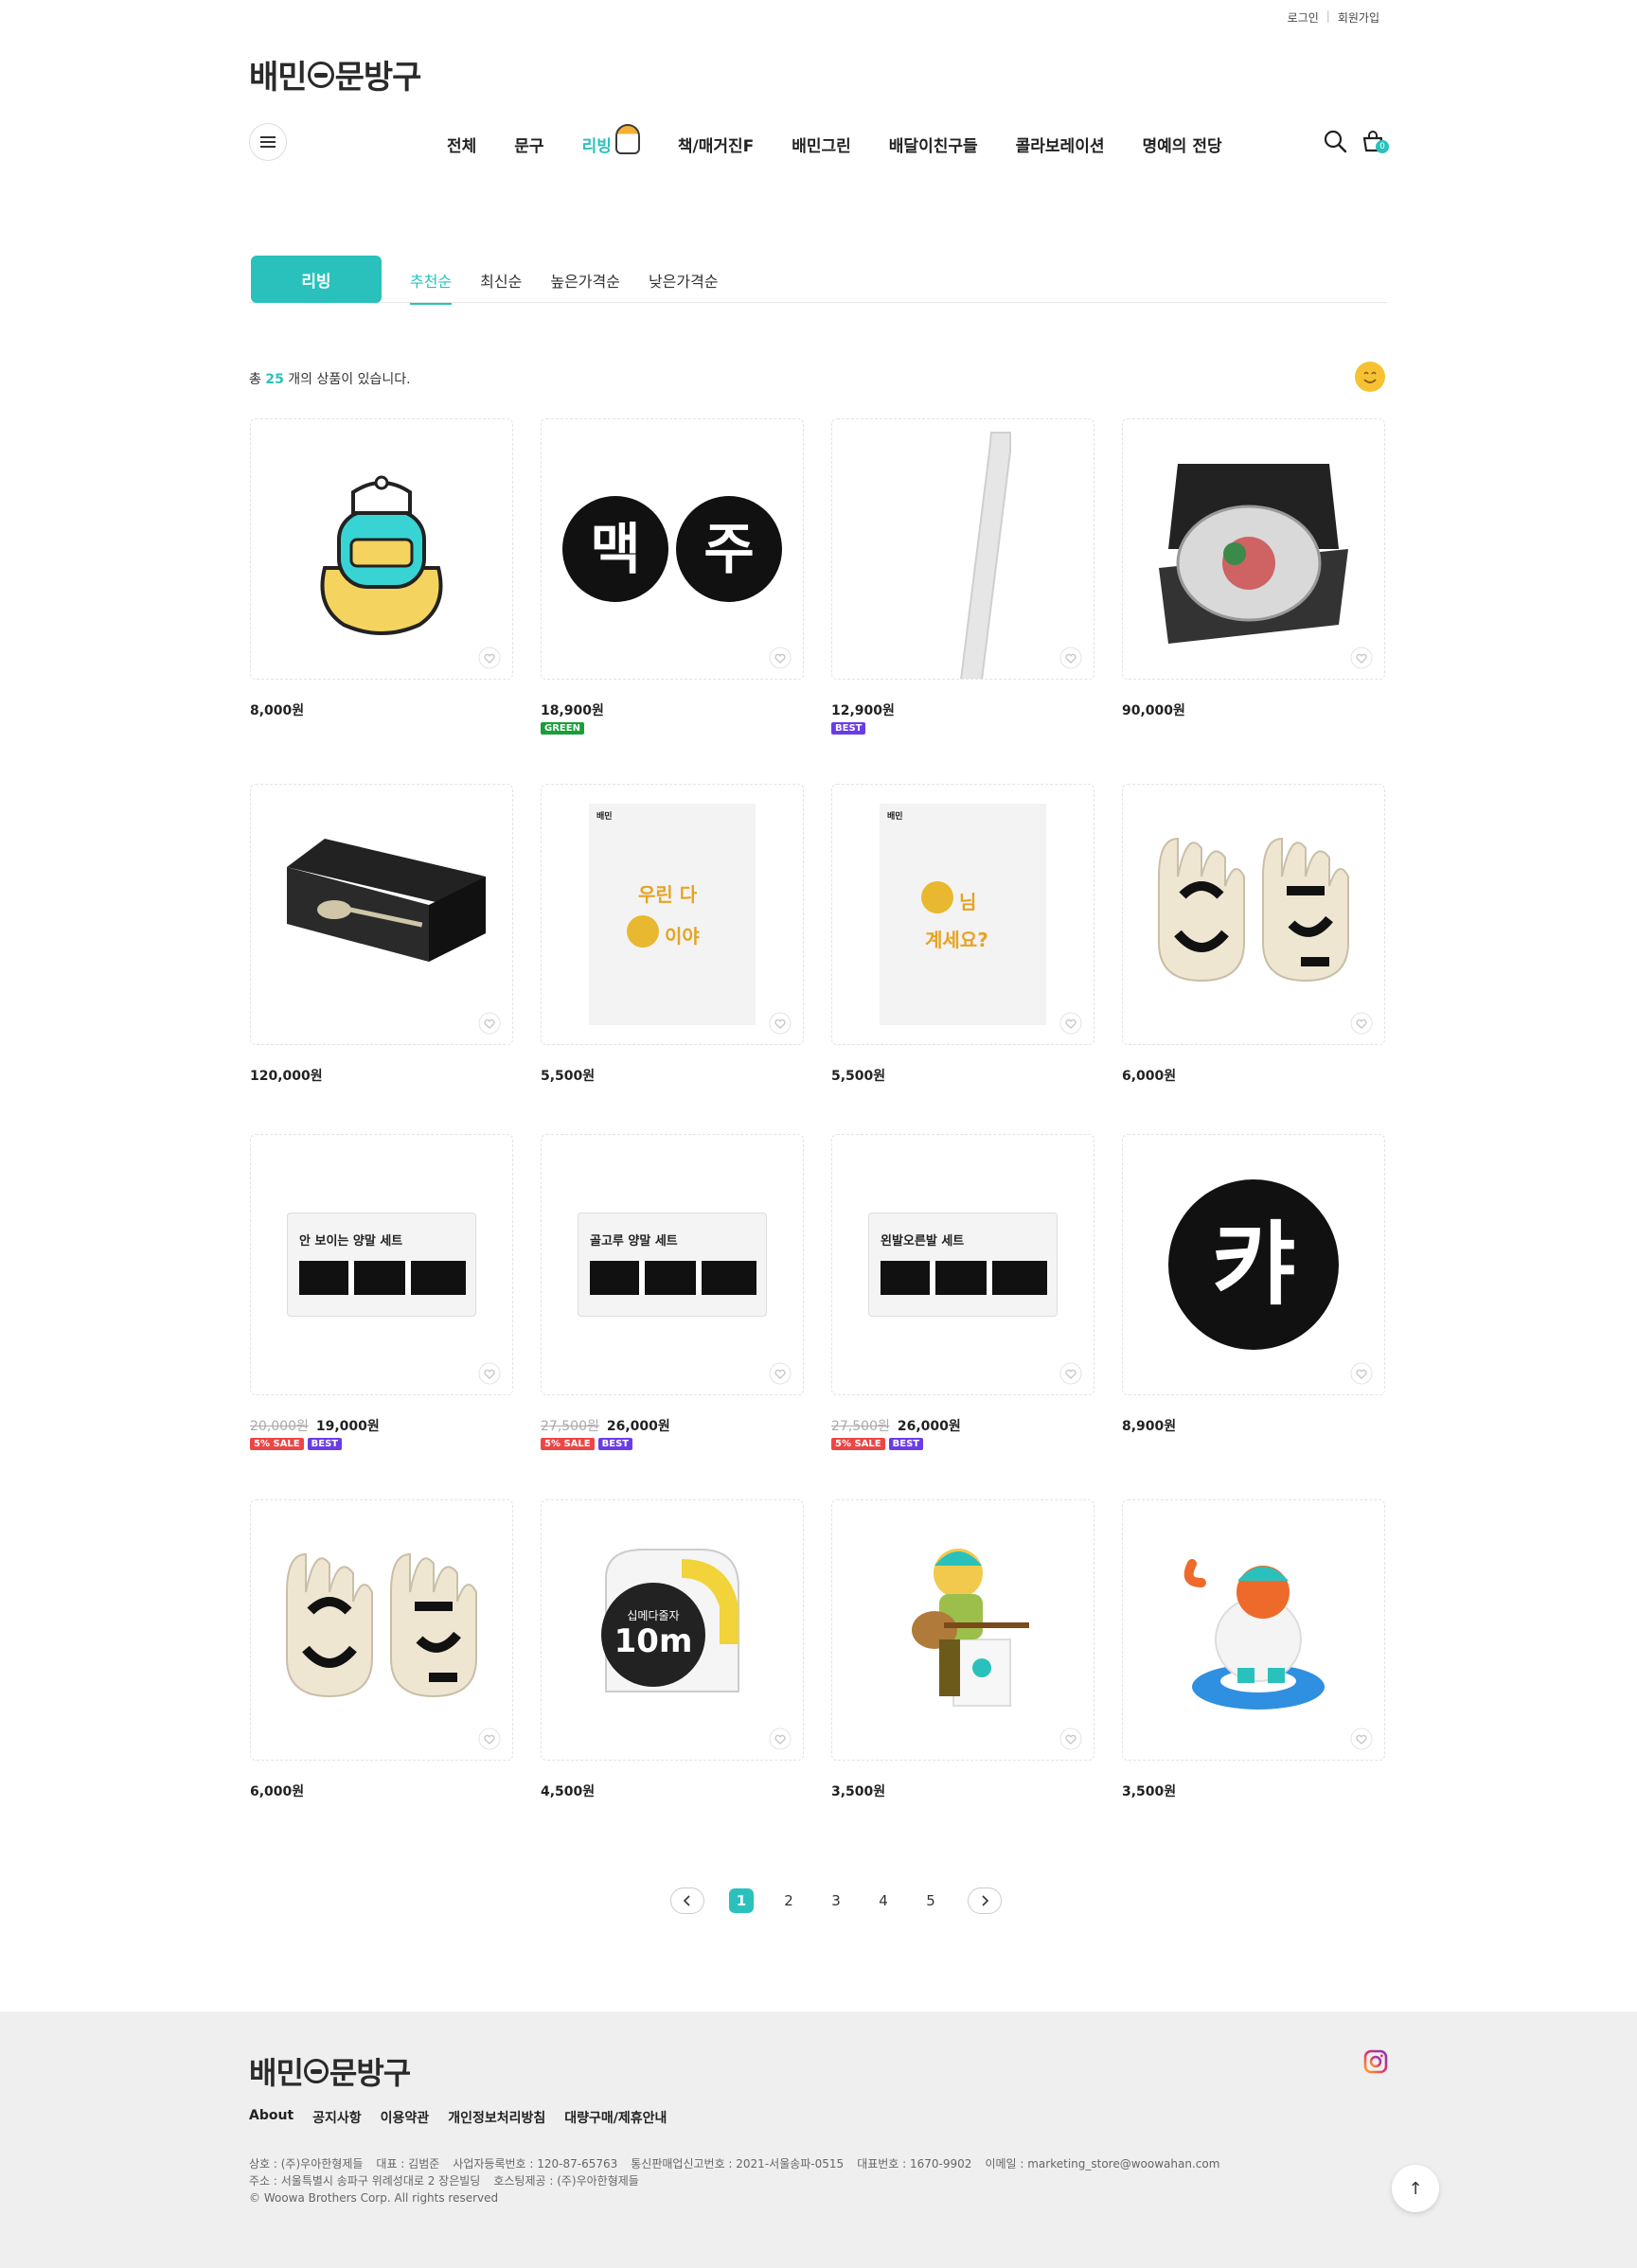  What do you see at coordinates (986, 555) in the screenshot?
I see `white-stick-image` at bounding box center [986, 555].